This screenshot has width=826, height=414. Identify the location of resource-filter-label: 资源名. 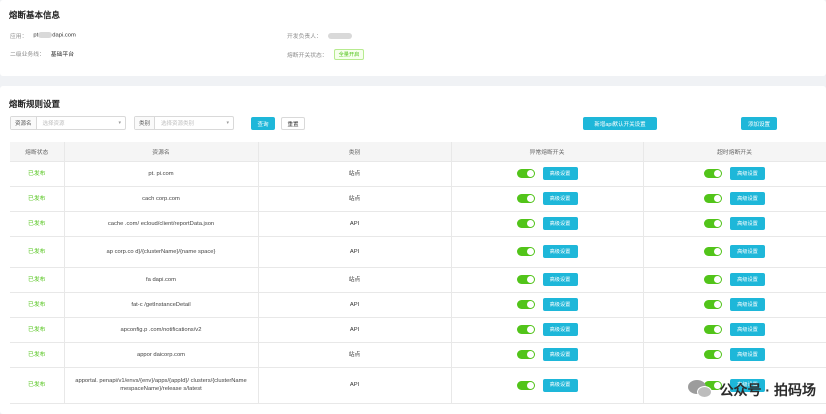
(24, 123).